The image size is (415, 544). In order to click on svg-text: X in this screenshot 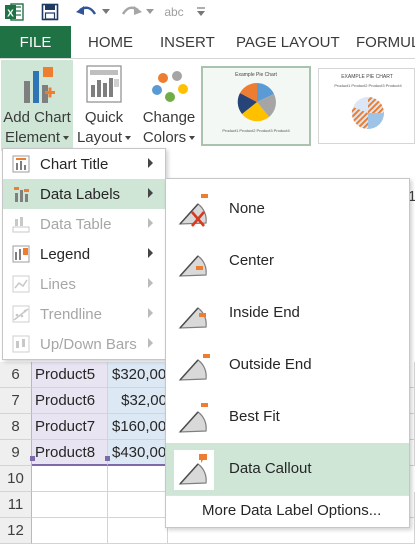, I will do `click(10, 14)`.